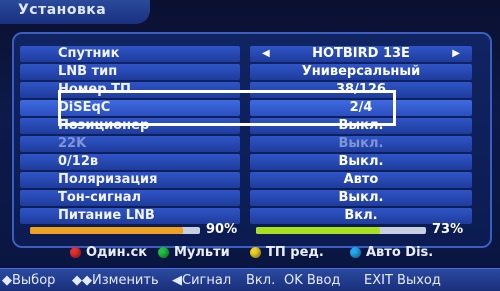 Image resolution: width=500 pixels, height=291 pixels. I want to click on hint-change: ◆◆Изменить, so click(115, 280).